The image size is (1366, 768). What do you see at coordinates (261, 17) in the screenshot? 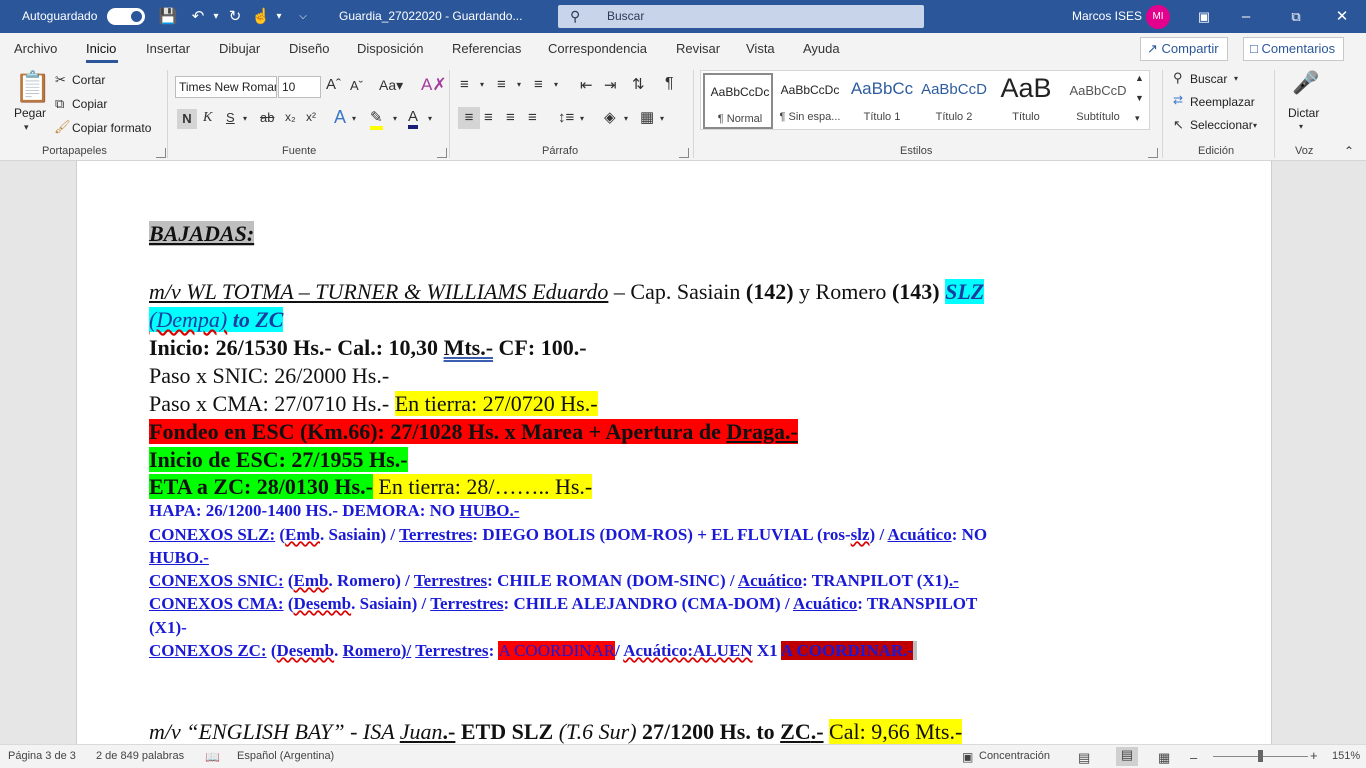
I see `touch-mode-icon: ☝` at bounding box center [261, 17].